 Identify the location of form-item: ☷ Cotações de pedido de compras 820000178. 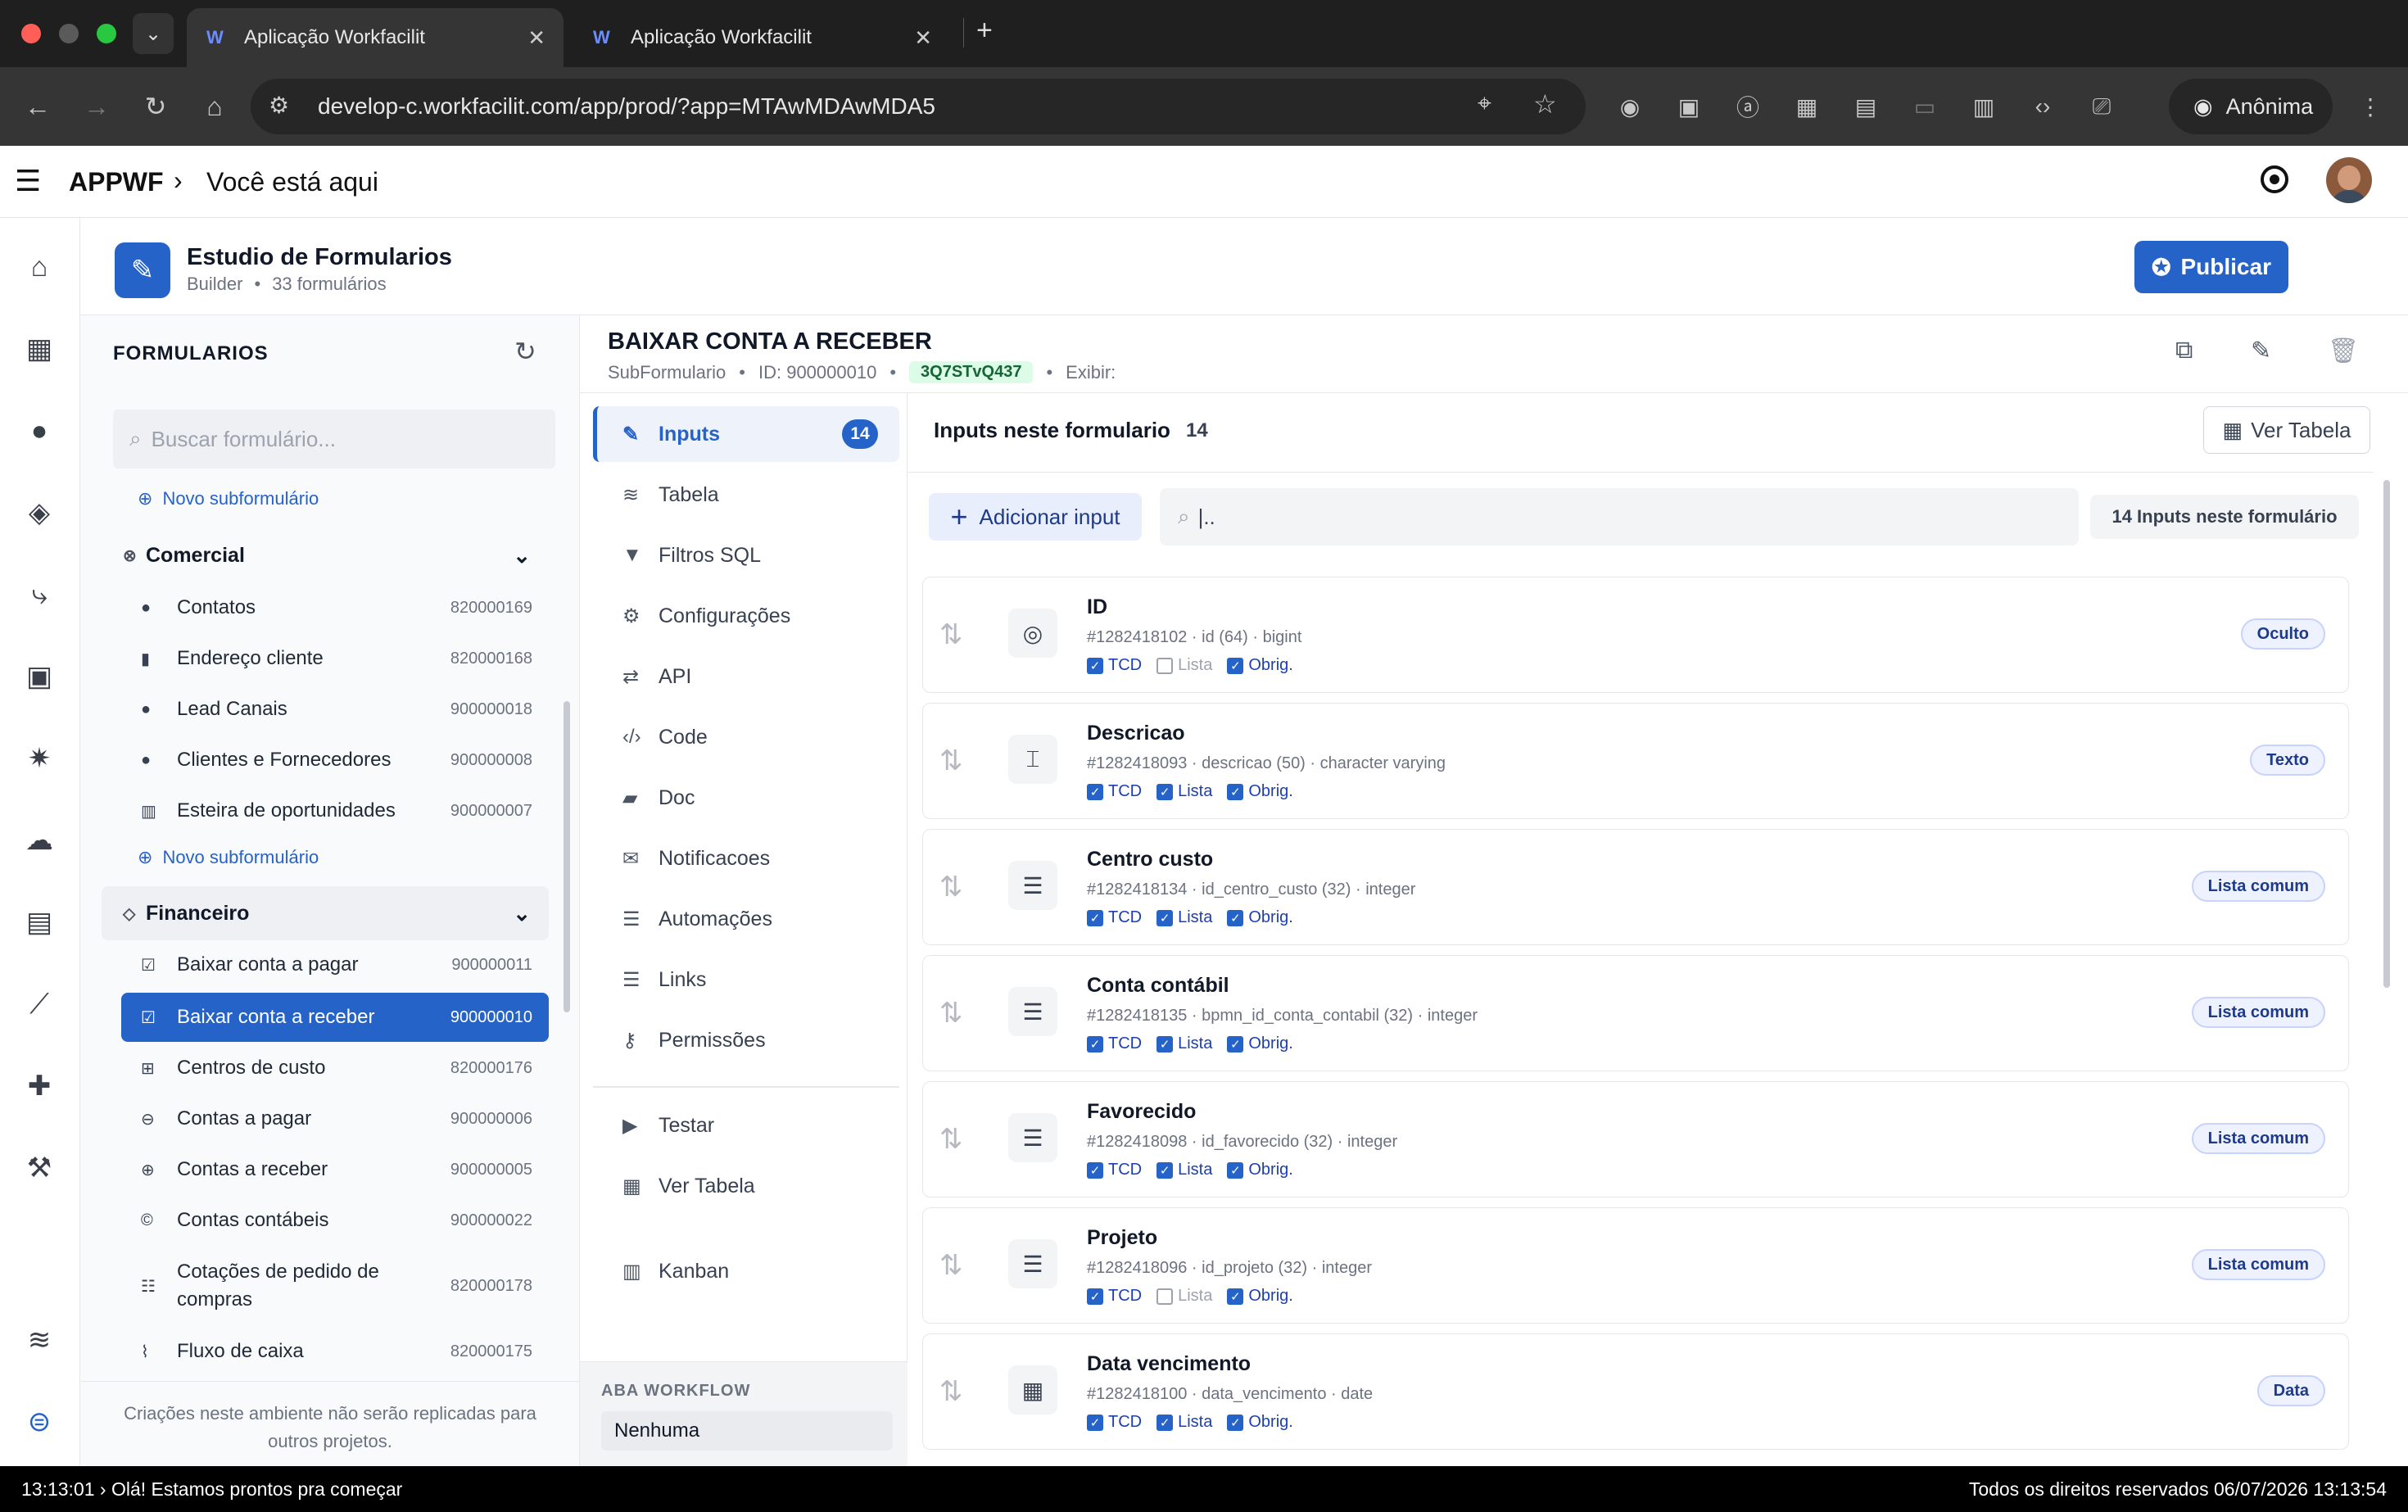
(336, 1286).